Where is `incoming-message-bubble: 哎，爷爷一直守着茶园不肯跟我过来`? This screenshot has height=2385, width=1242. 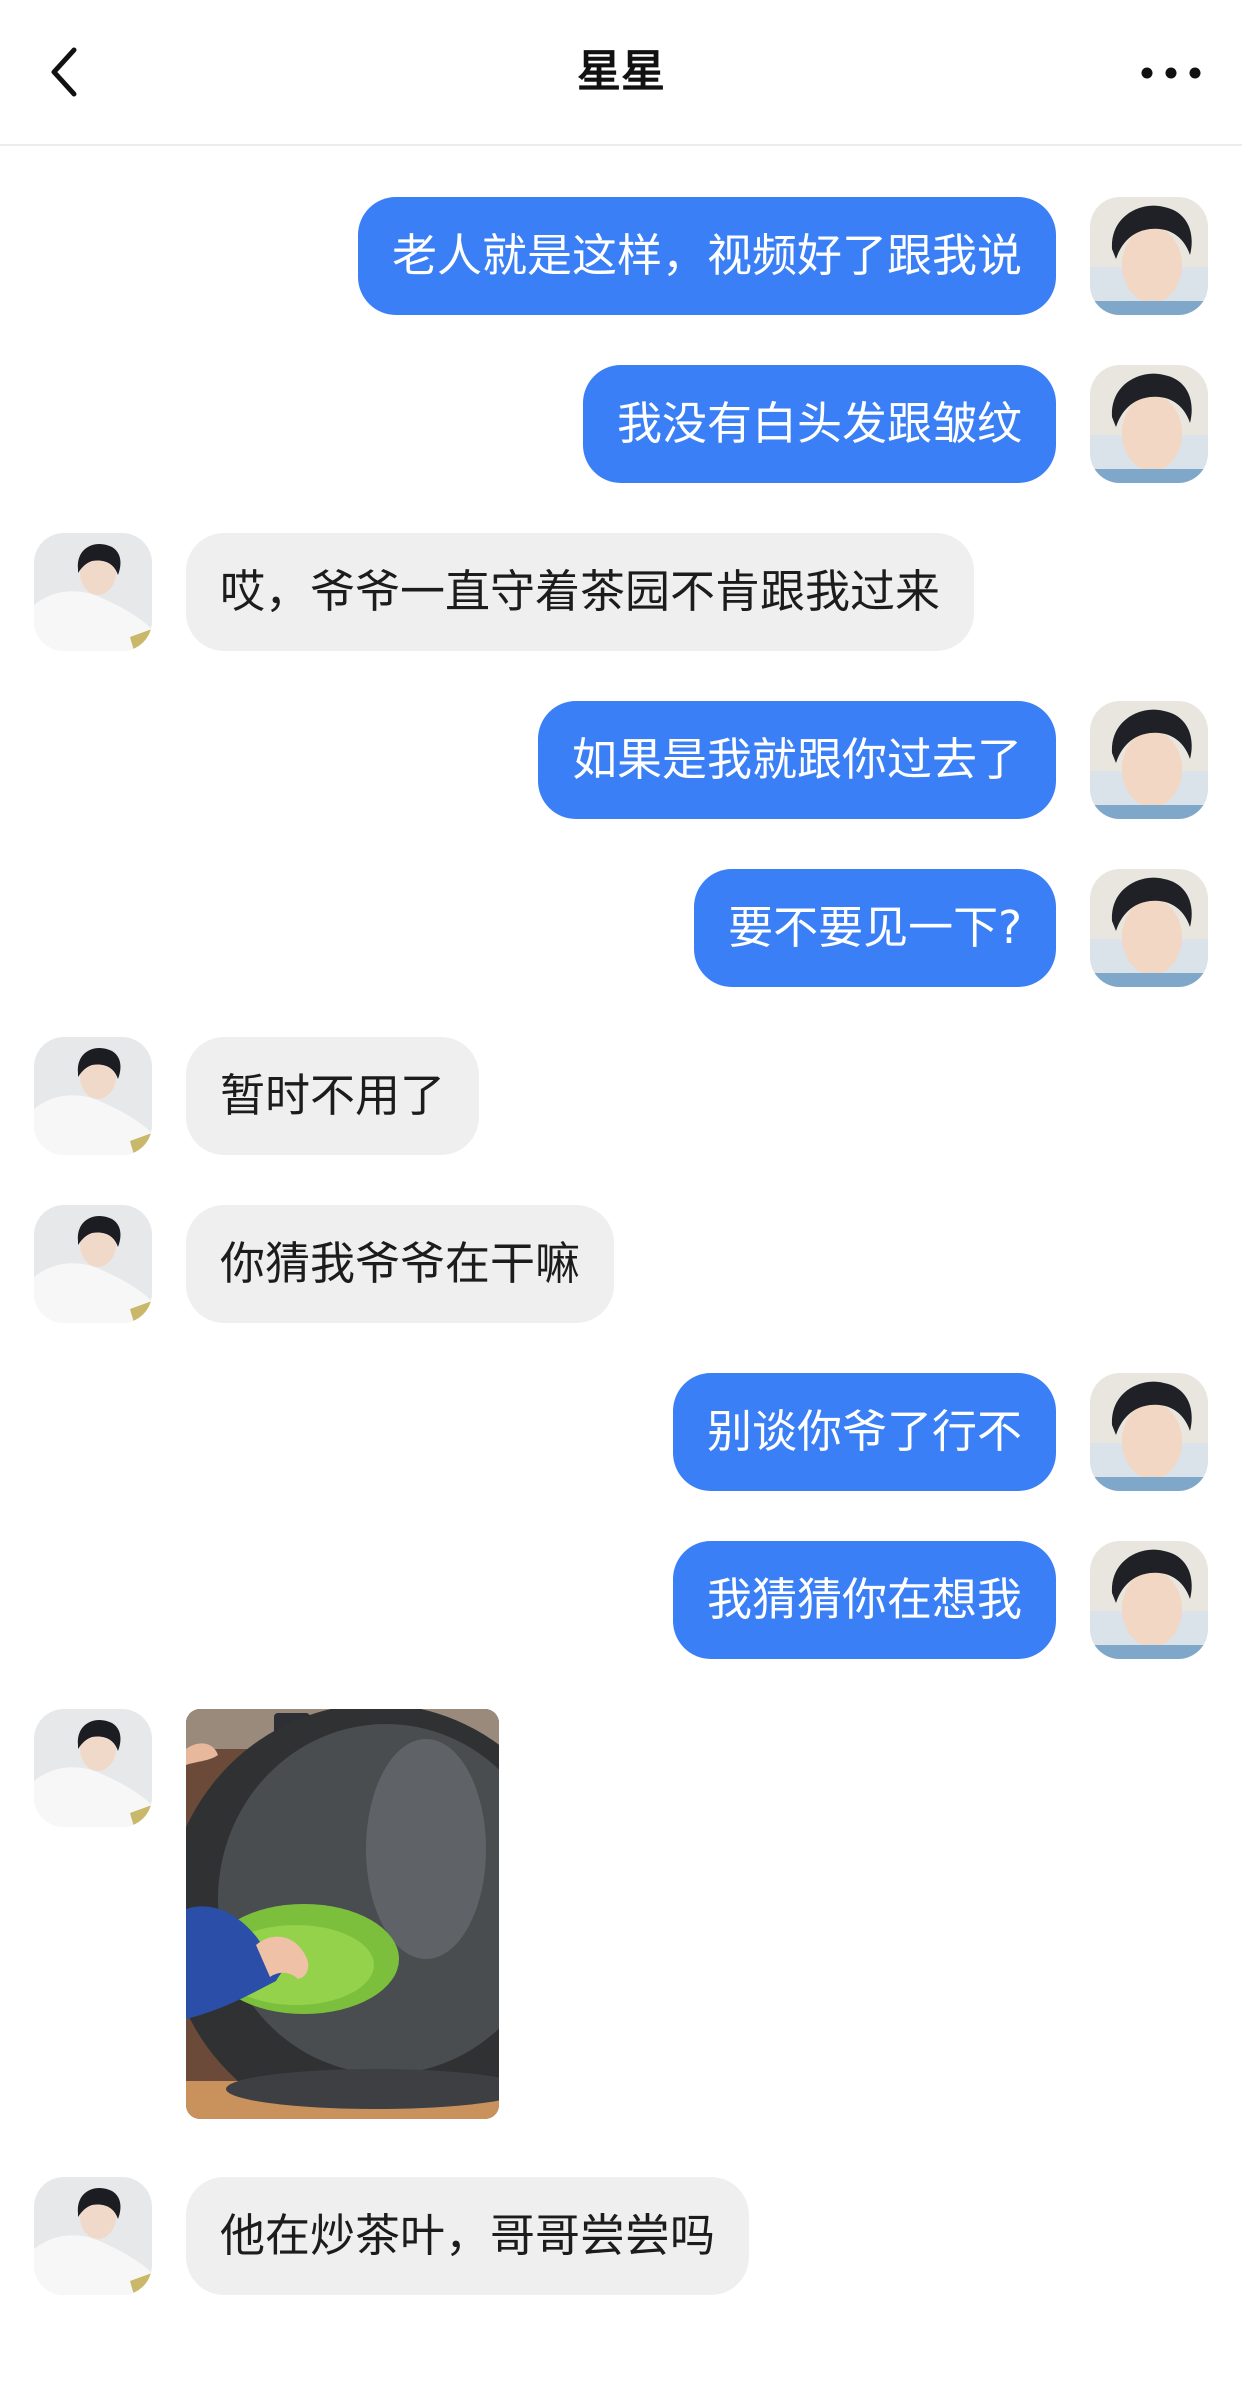
incoming-message-bubble: 哎，爷爷一直守着茶园不肯跟我过来 is located at coordinates (580, 592).